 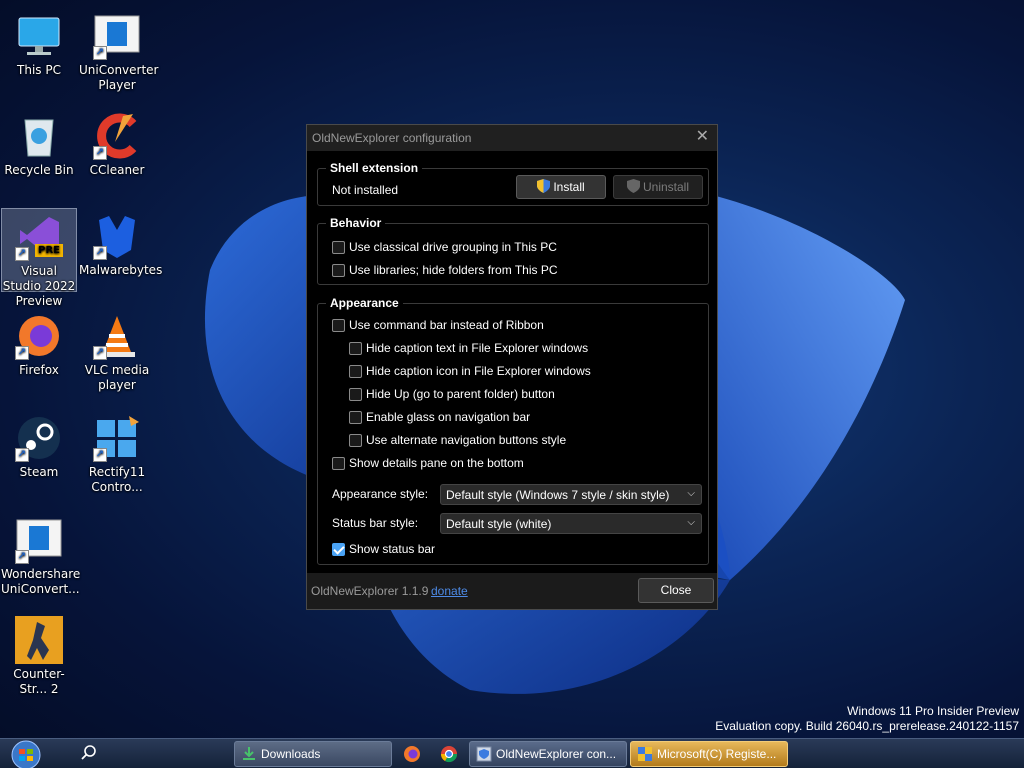 I want to click on install-label: Install, so click(x=569, y=187).